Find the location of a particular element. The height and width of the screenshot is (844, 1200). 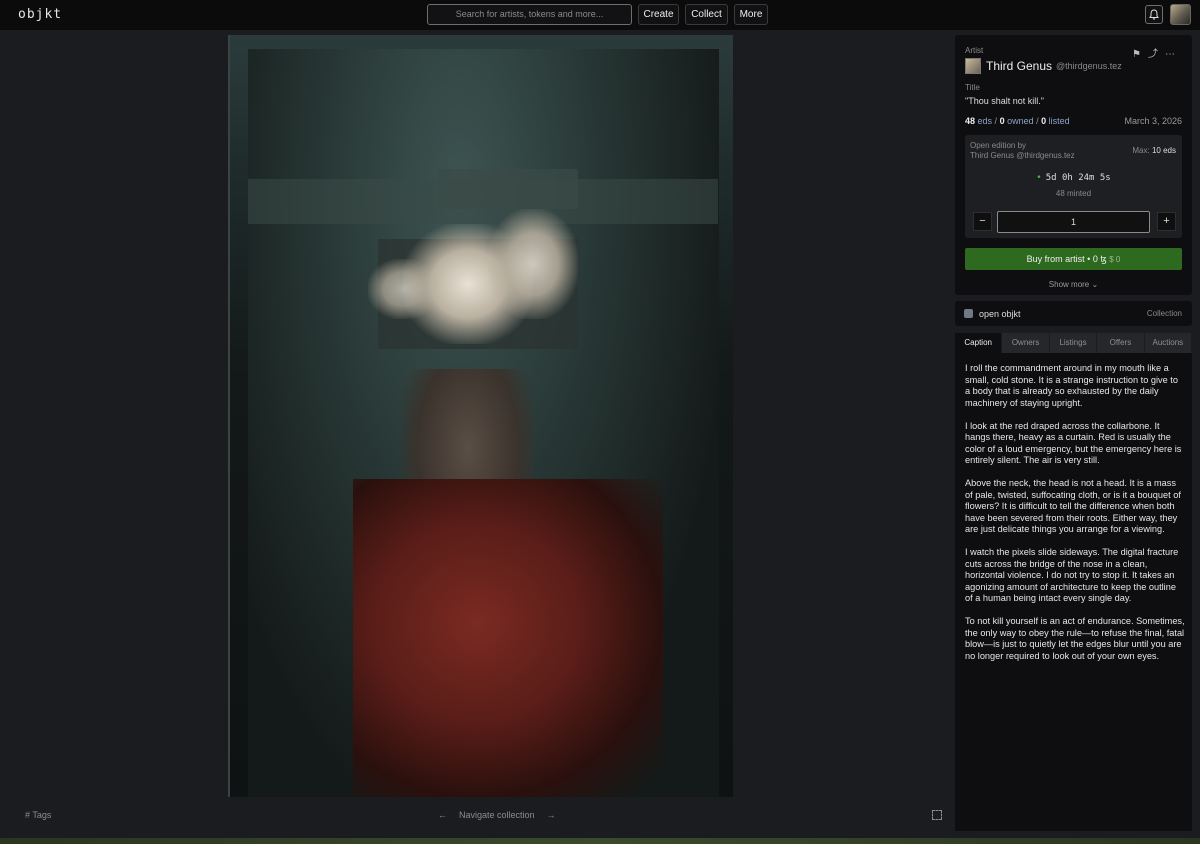

bottom-strip is located at coordinates (600, 841).